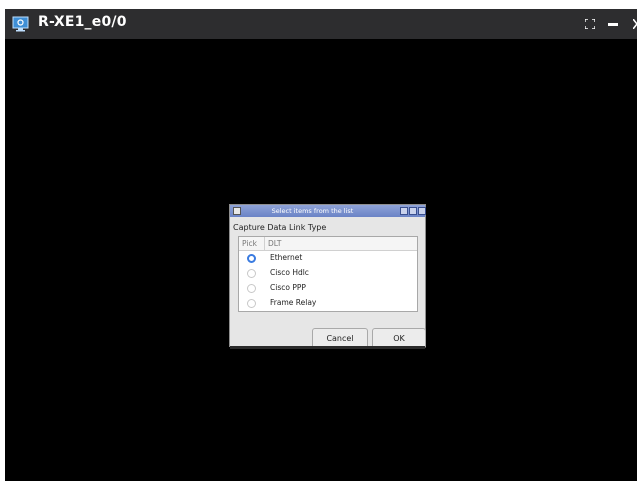  I want to click on close-icon, so click(635, 24).